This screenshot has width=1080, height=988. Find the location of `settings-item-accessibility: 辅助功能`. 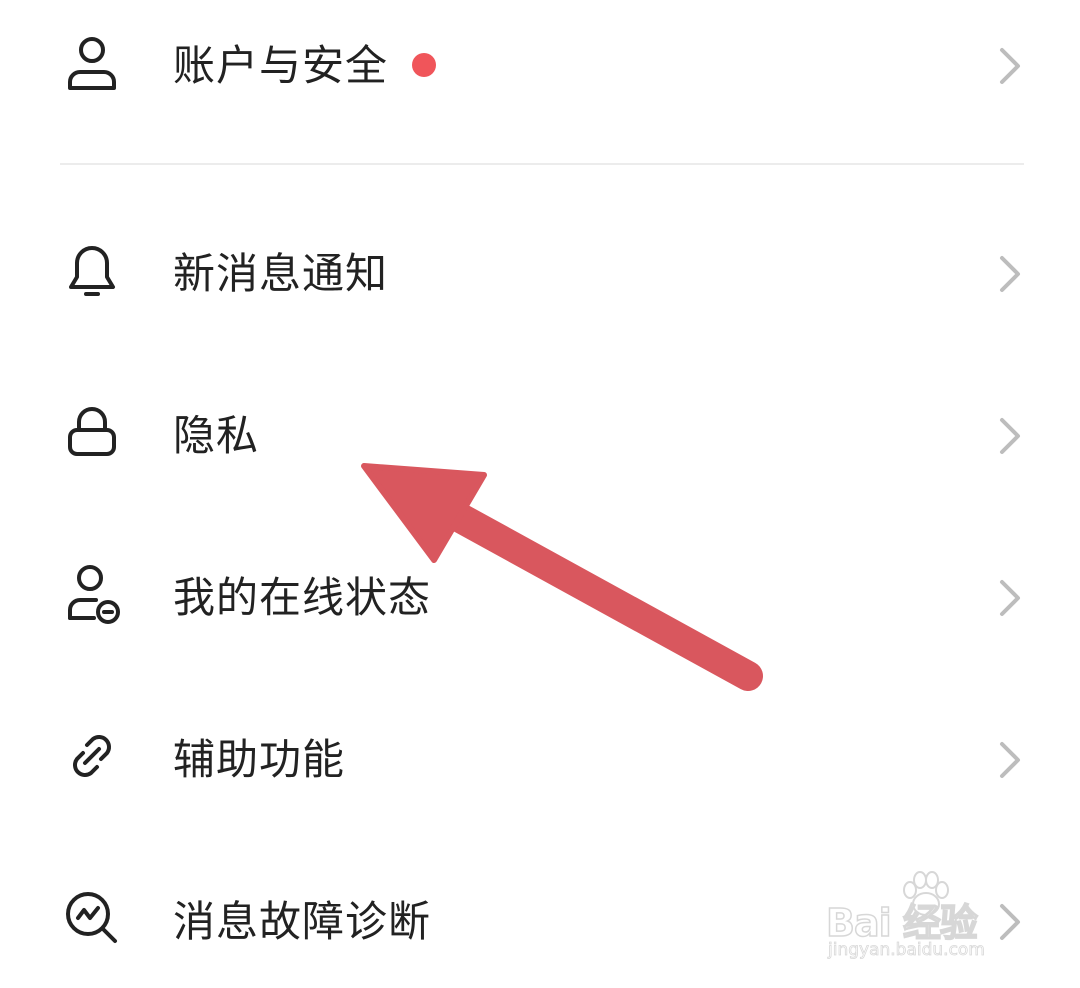

settings-item-accessibility: 辅助功能 is located at coordinates (540, 759).